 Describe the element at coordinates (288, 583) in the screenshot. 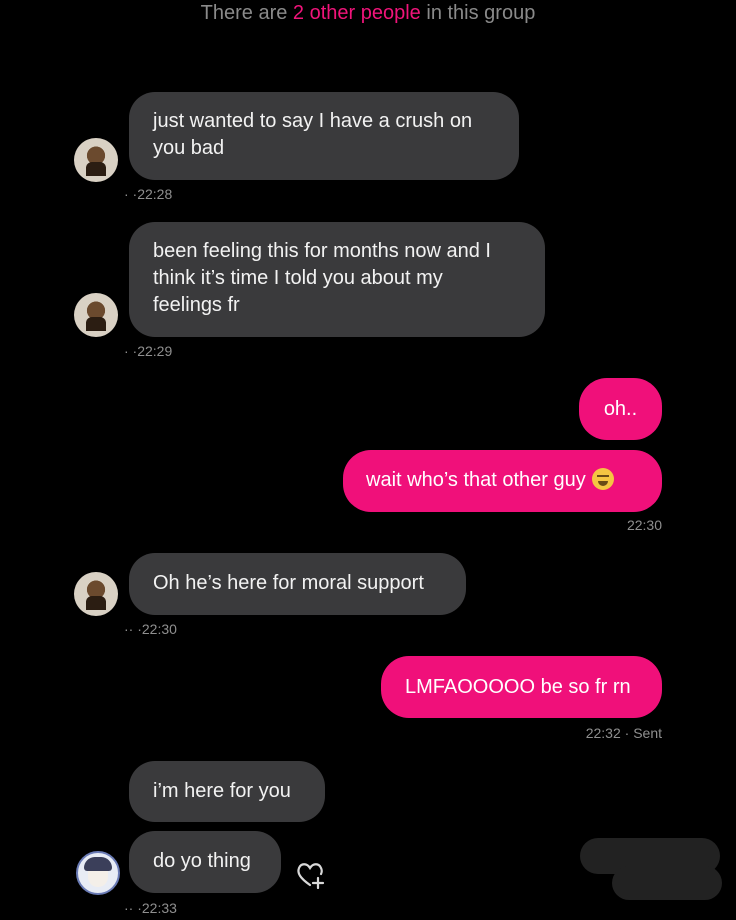

I see `message-text: Oh he’s here for moral support` at that location.